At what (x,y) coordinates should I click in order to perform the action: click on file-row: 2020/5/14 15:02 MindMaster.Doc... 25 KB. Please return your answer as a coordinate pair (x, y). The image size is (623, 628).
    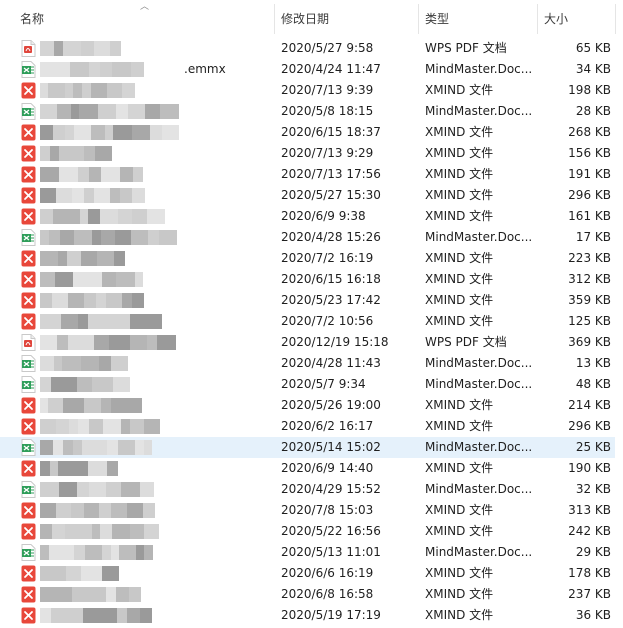
    Looking at the image, I should click on (307, 447).